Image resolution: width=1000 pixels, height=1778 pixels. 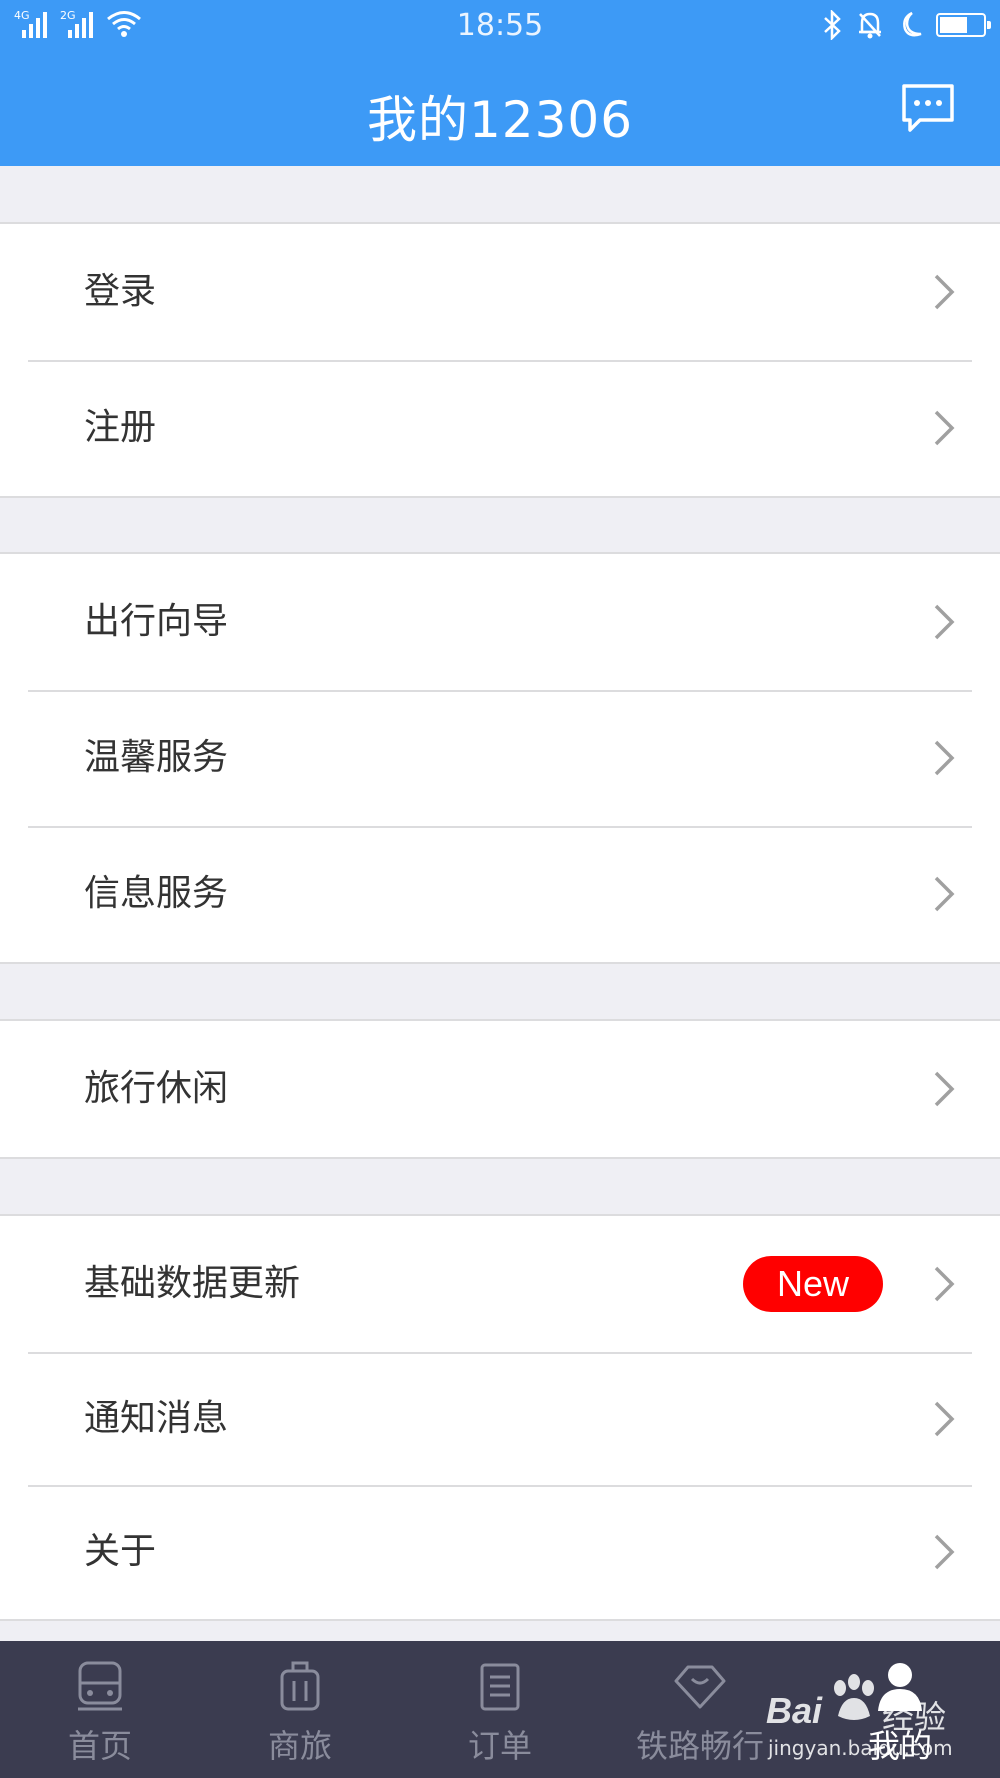 What do you see at coordinates (813, 1284) in the screenshot?
I see `new-badge: New` at bounding box center [813, 1284].